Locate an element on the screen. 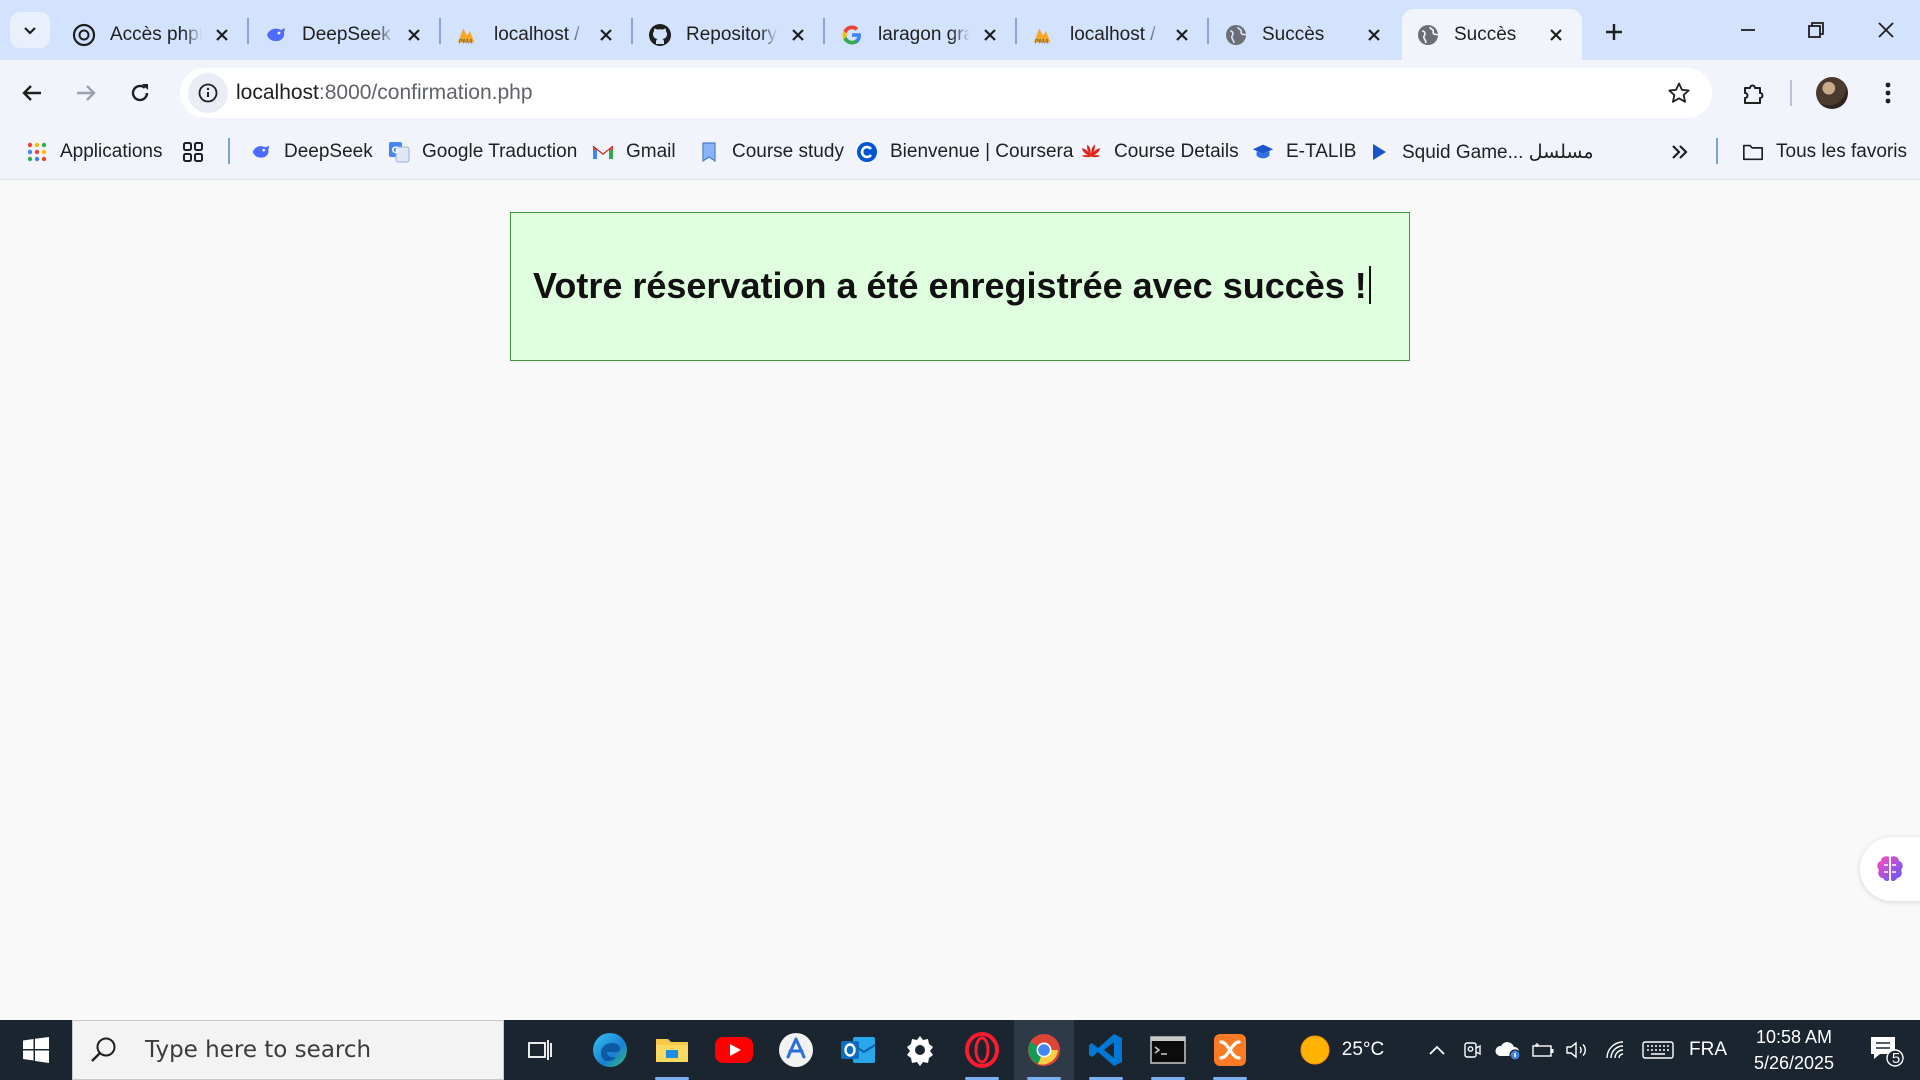 This screenshot has height=1080, width=1920. outlook-app is located at coordinates (858, 1050).